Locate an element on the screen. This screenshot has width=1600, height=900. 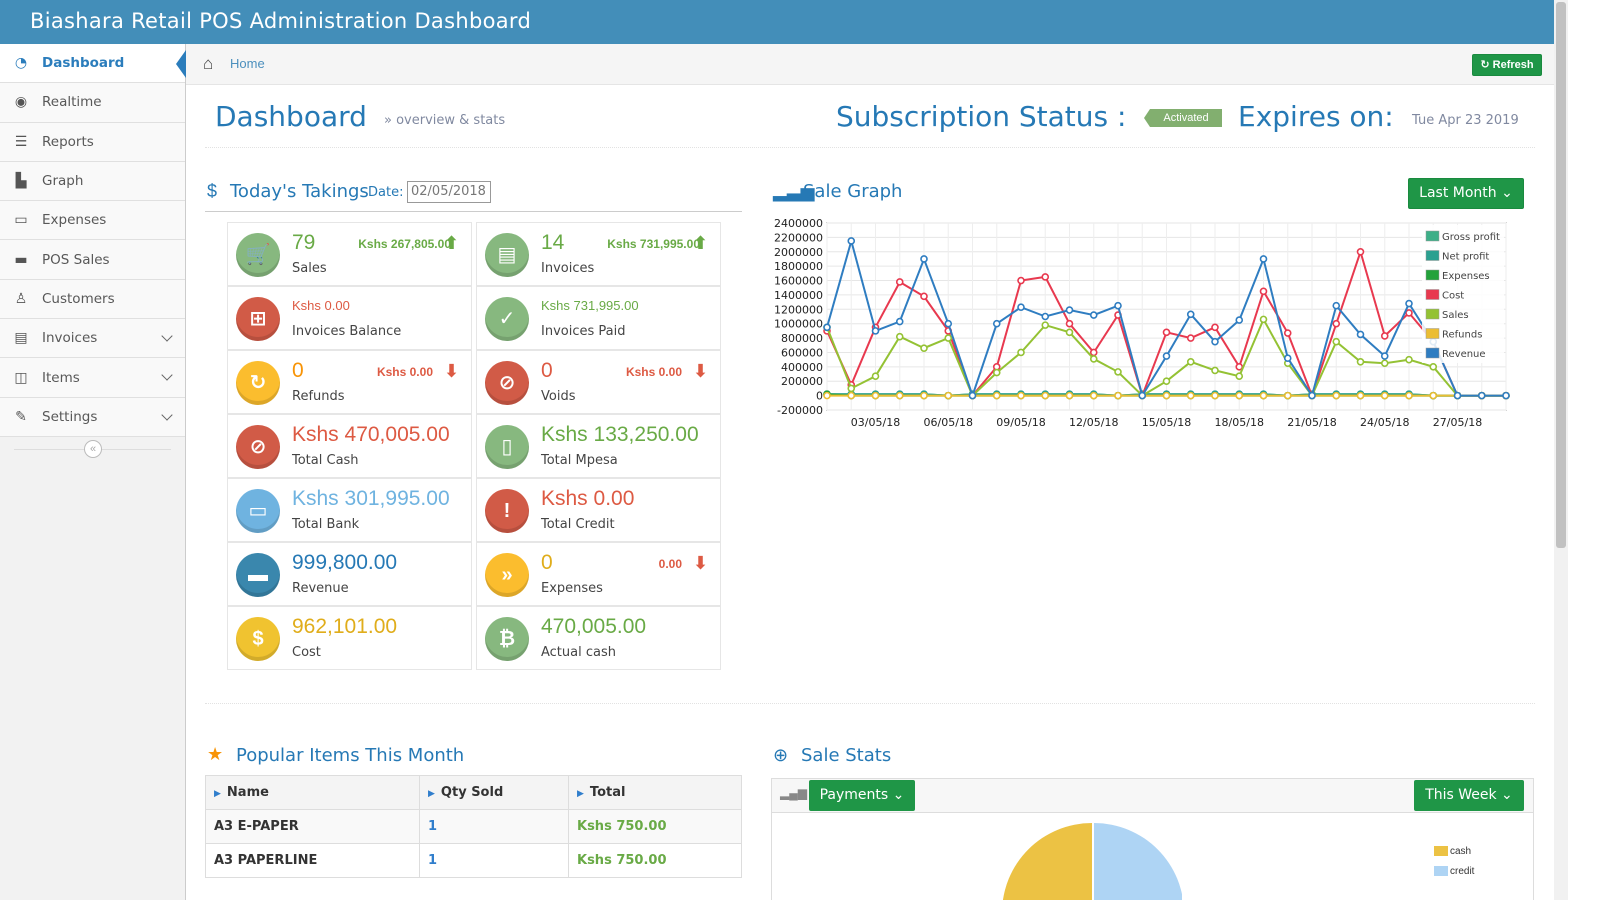
column-header-label: Total is located at coordinates (607, 792).